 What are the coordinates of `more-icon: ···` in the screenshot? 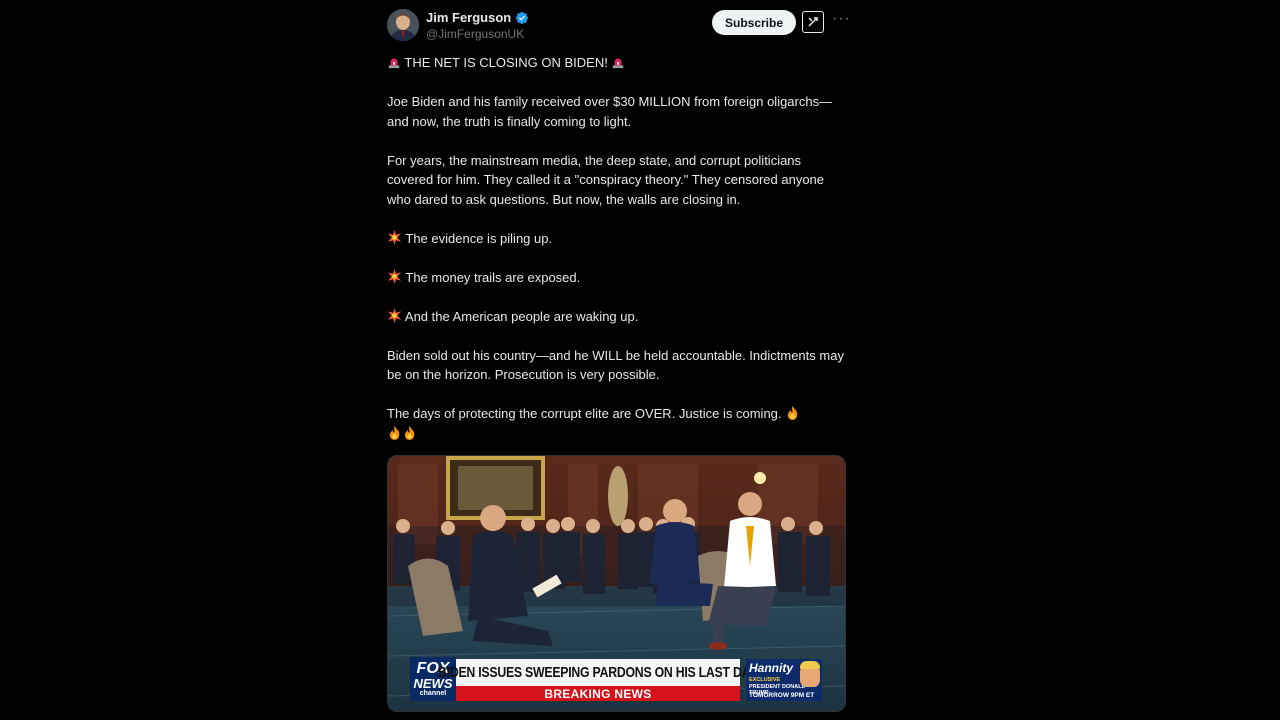 It's located at (841, 19).